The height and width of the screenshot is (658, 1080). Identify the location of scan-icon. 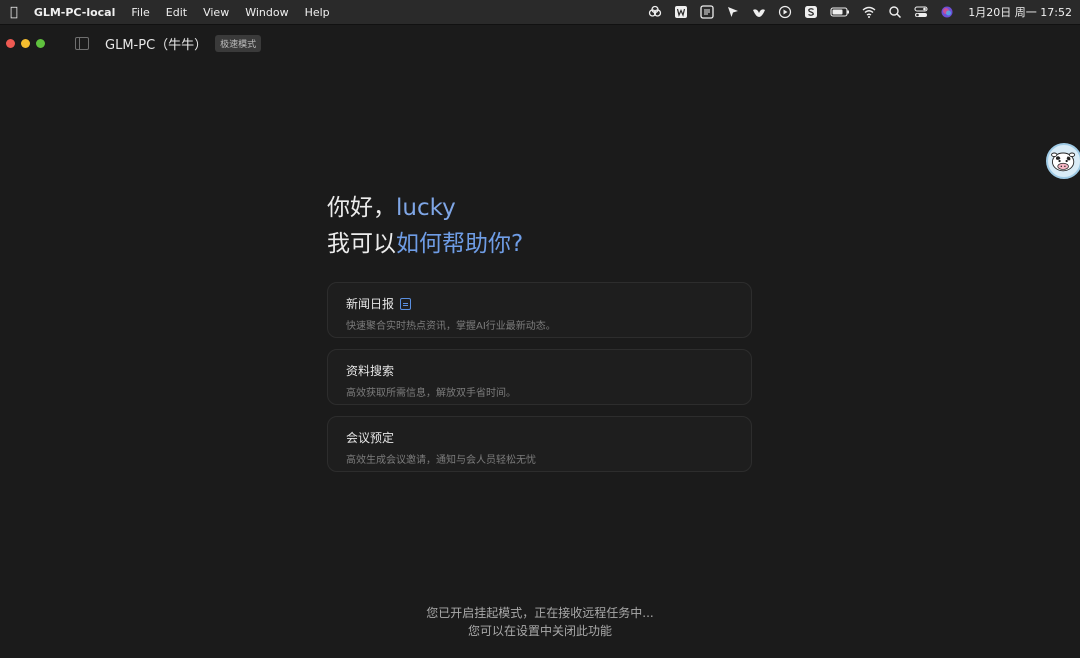
(707, 12).